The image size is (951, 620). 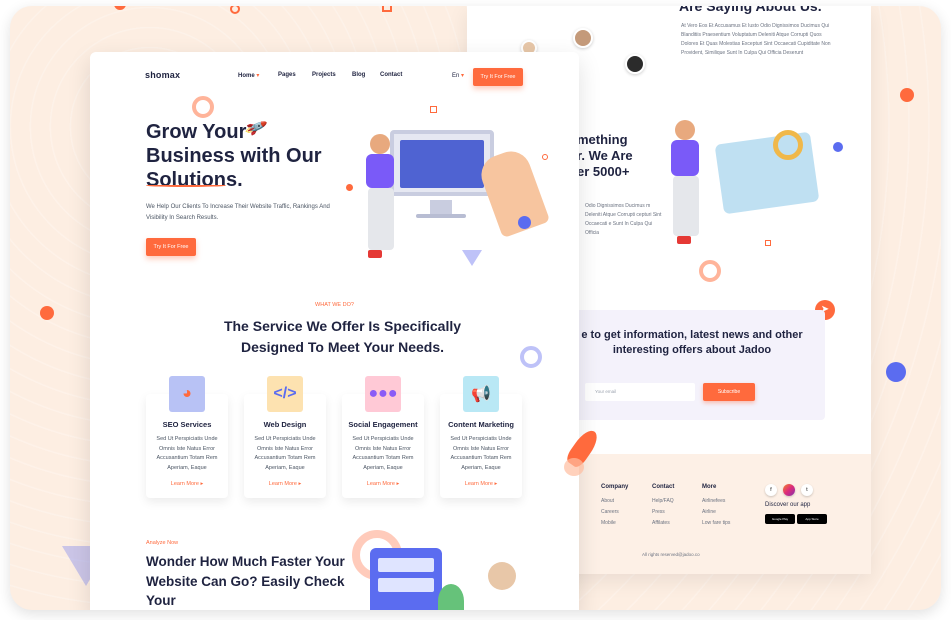 I want to click on analytics-illustration, so click(x=767, y=173).